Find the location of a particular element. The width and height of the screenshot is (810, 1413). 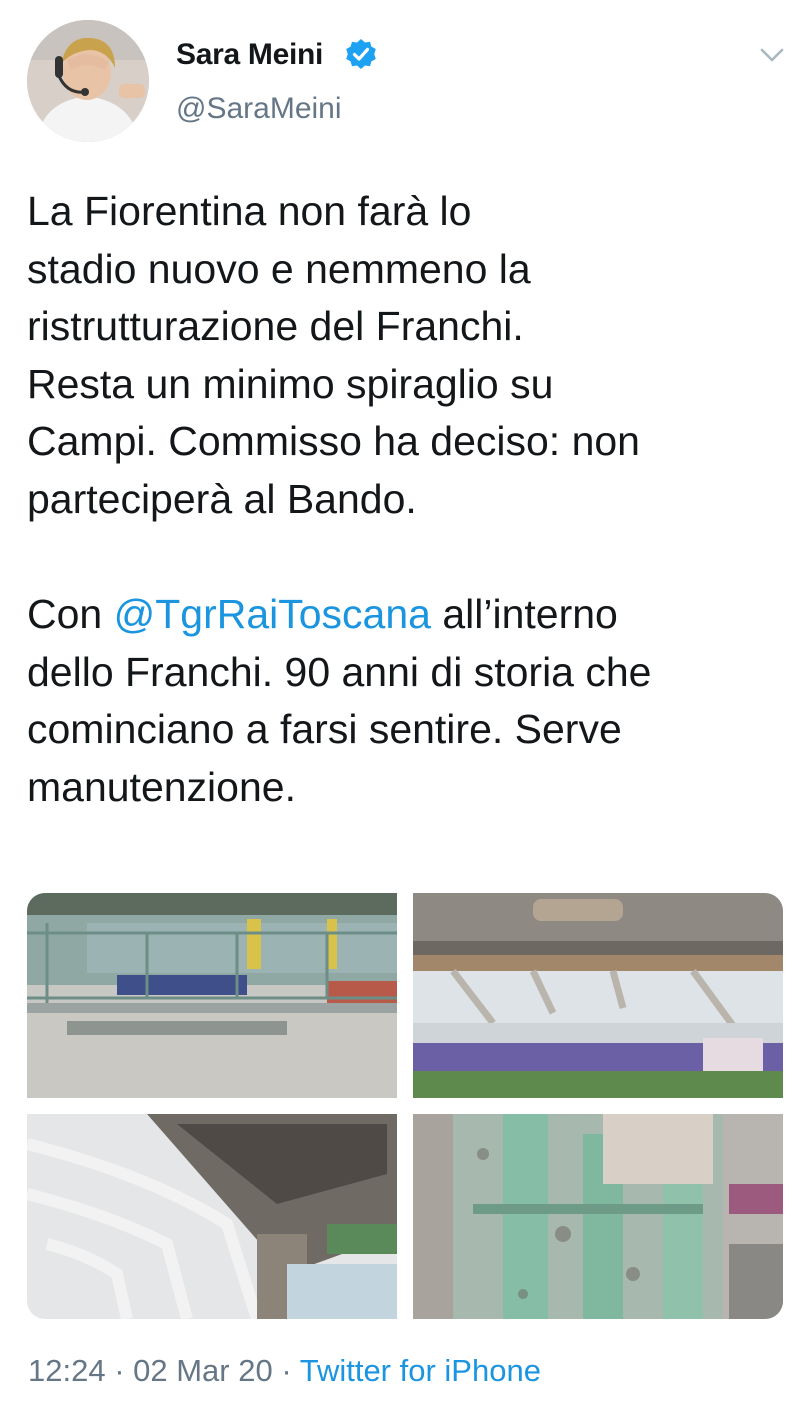

author-name: Sara Meini is located at coordinates (249, 55).